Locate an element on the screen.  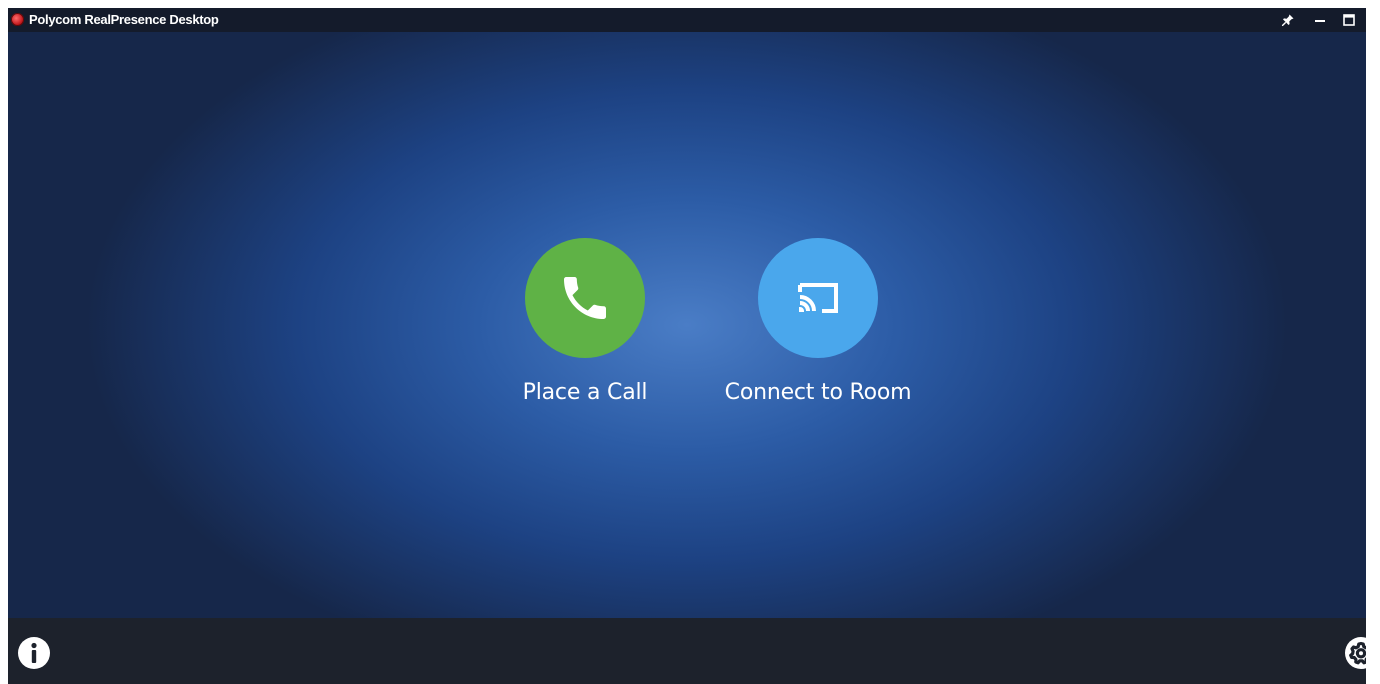
place-call-label: Place a Call is located at coordinates (585, 392).